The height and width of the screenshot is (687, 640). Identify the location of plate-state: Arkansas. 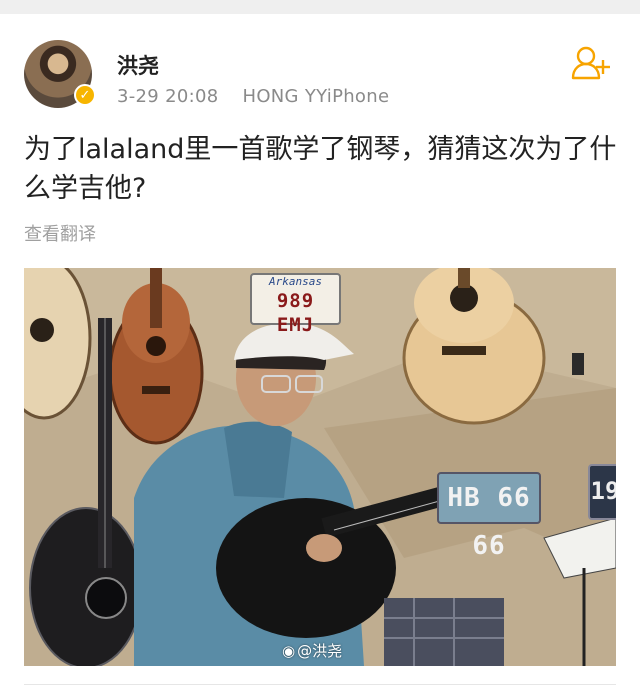
(295, 281).